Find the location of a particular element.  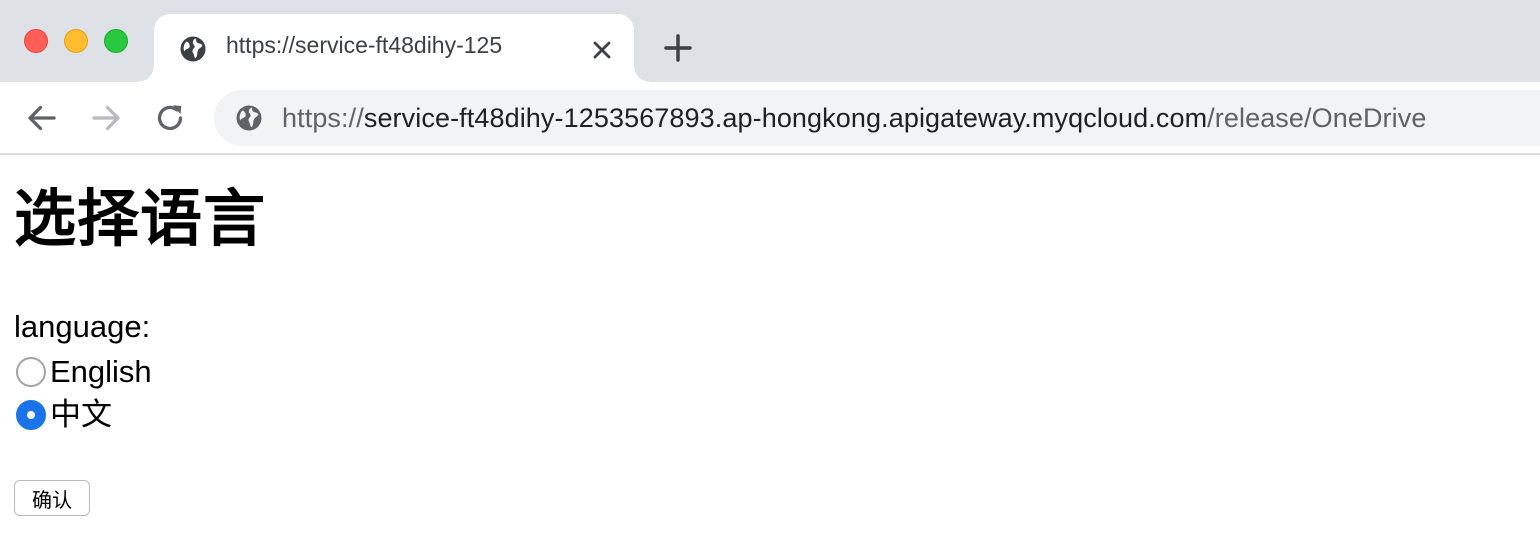

arrow-right-icon is located at coordinates (106, 118).